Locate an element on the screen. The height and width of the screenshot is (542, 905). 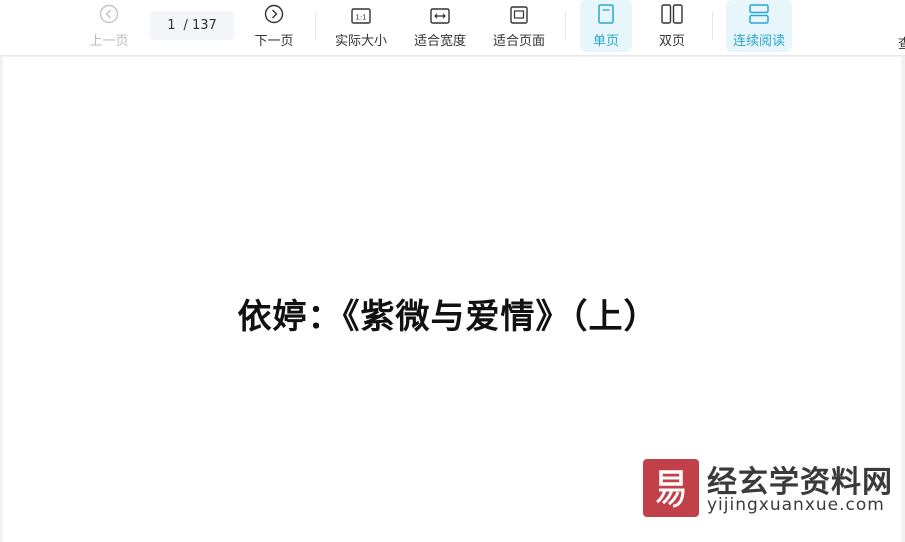
actual-size-icon: 1:1 is located at coordinates (361, 13).